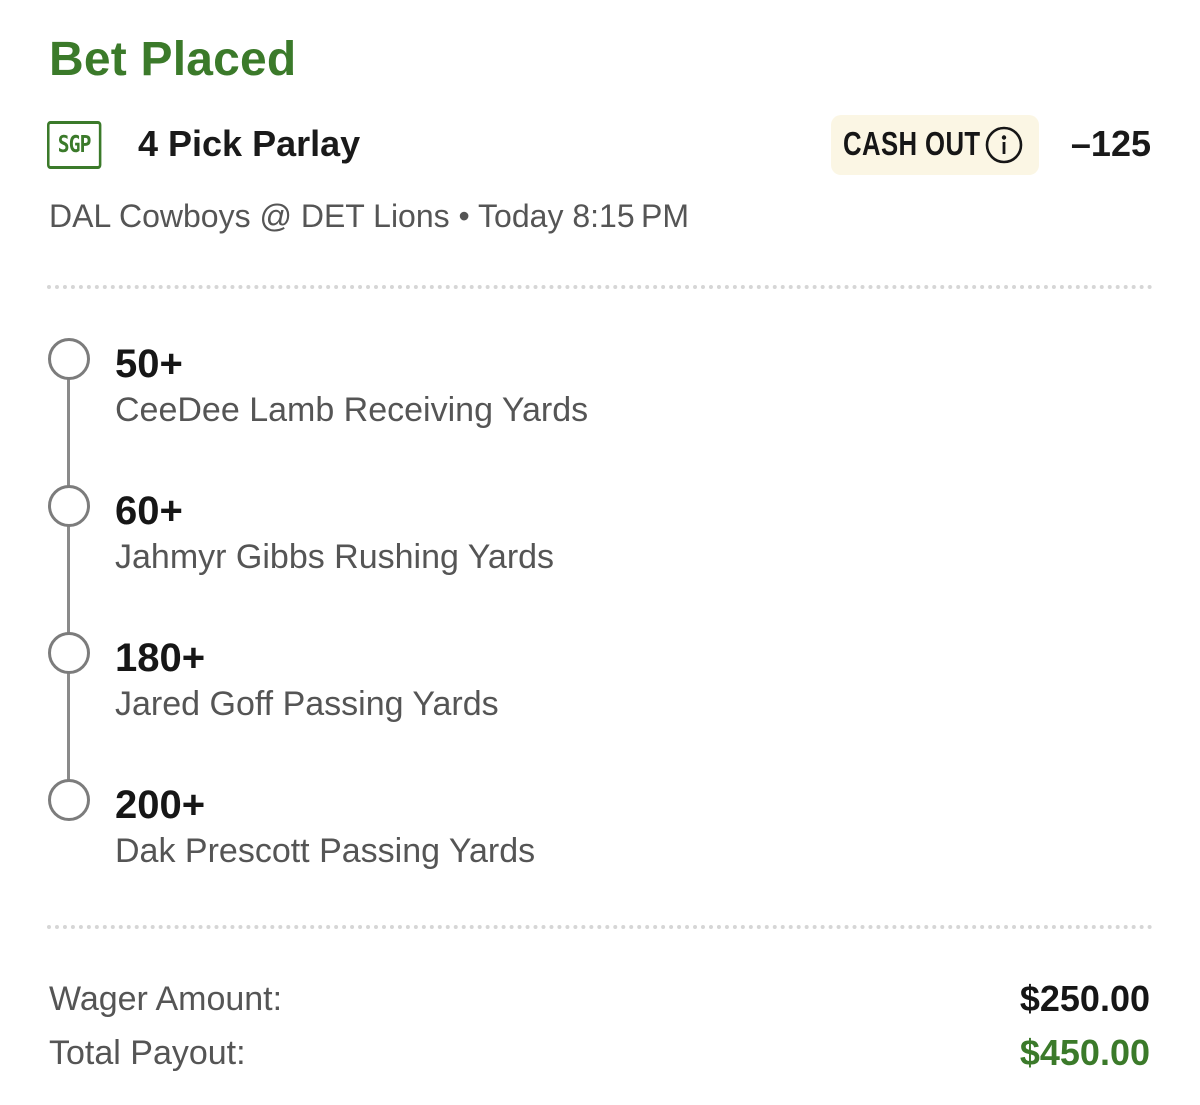  What do you see at coordinates (149, 364) in the screenshot?
I see `leg-line: 50+` at bounding box center [149, 364].